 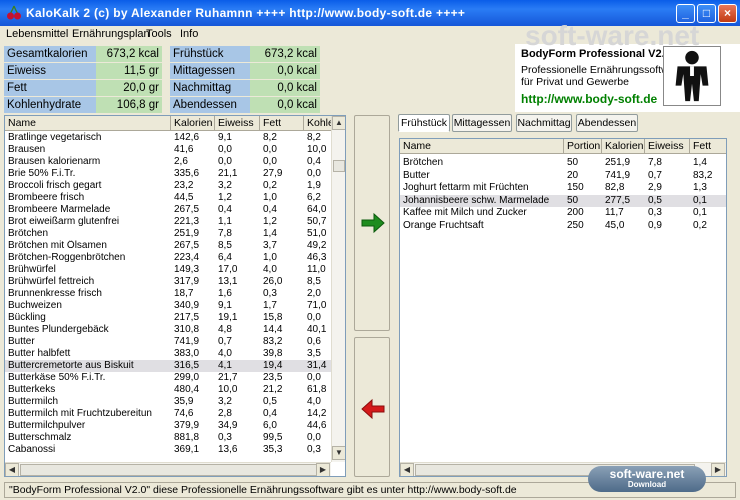 I want to click on table-row: Butterschmalz 881,8 0,3 99,5 0,0, so click(x=168, y=438).